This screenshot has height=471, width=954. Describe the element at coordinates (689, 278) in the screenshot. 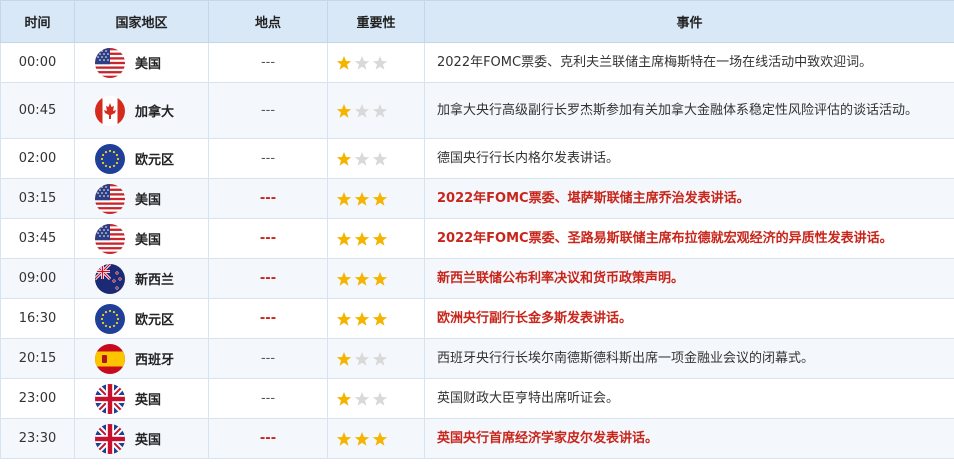

I see `event-description: 新西兰联储公布利率决议和货币政策声明。` at that location.